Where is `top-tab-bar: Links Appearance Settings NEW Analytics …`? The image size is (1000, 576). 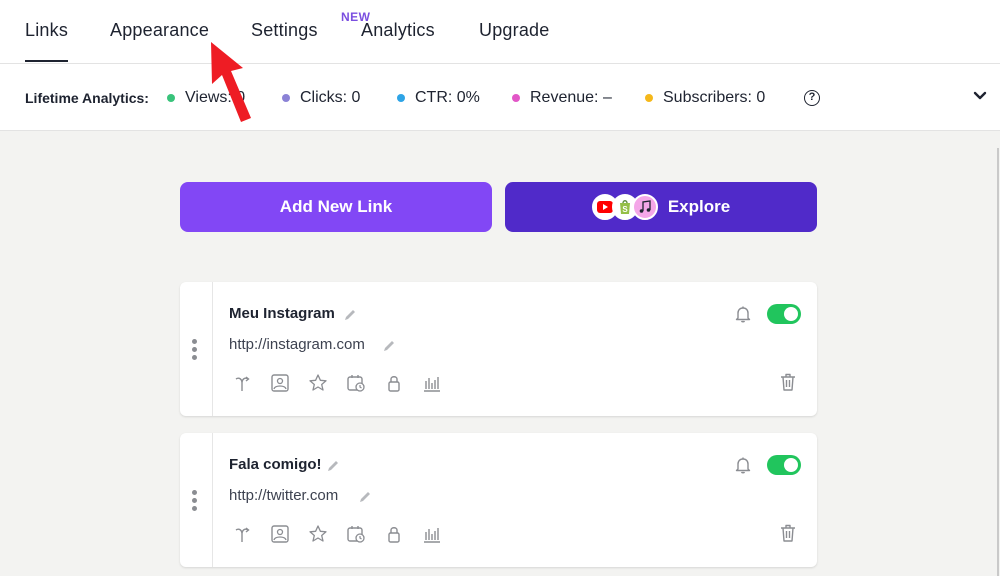 top-tab-bar: Links Appearance Settings NEW Analytics … is located at coordinates (500, 32).